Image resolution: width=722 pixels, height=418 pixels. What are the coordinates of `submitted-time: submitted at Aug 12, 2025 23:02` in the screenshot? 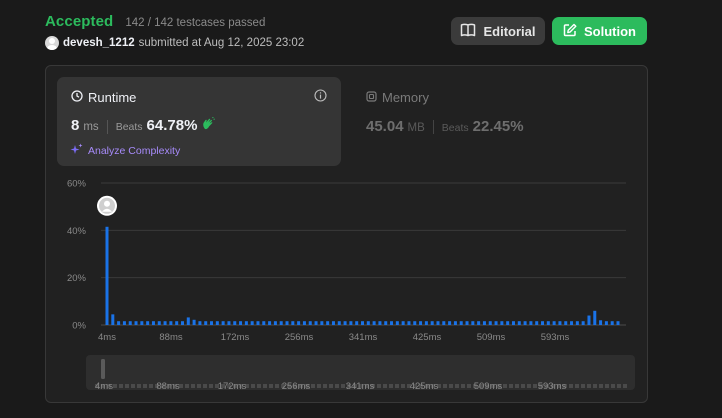 It's located at (221, 43).